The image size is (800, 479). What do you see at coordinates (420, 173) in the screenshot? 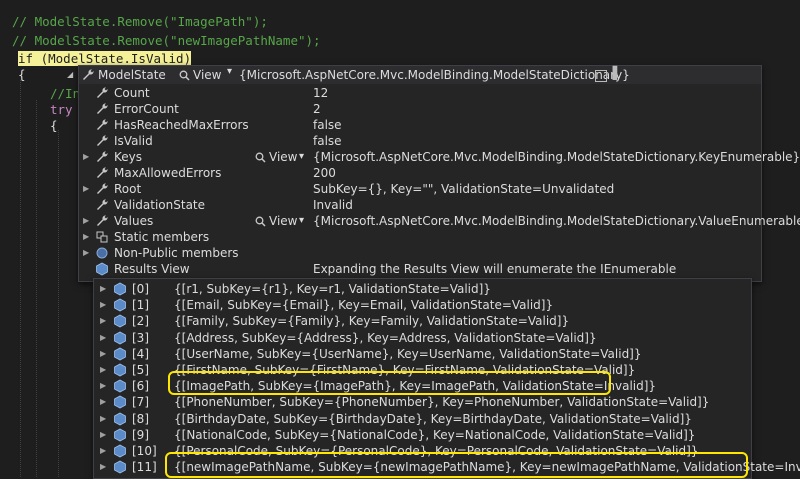
I see `member-row: MaxAllowedErrors 200` at bounding box center [420, 173].